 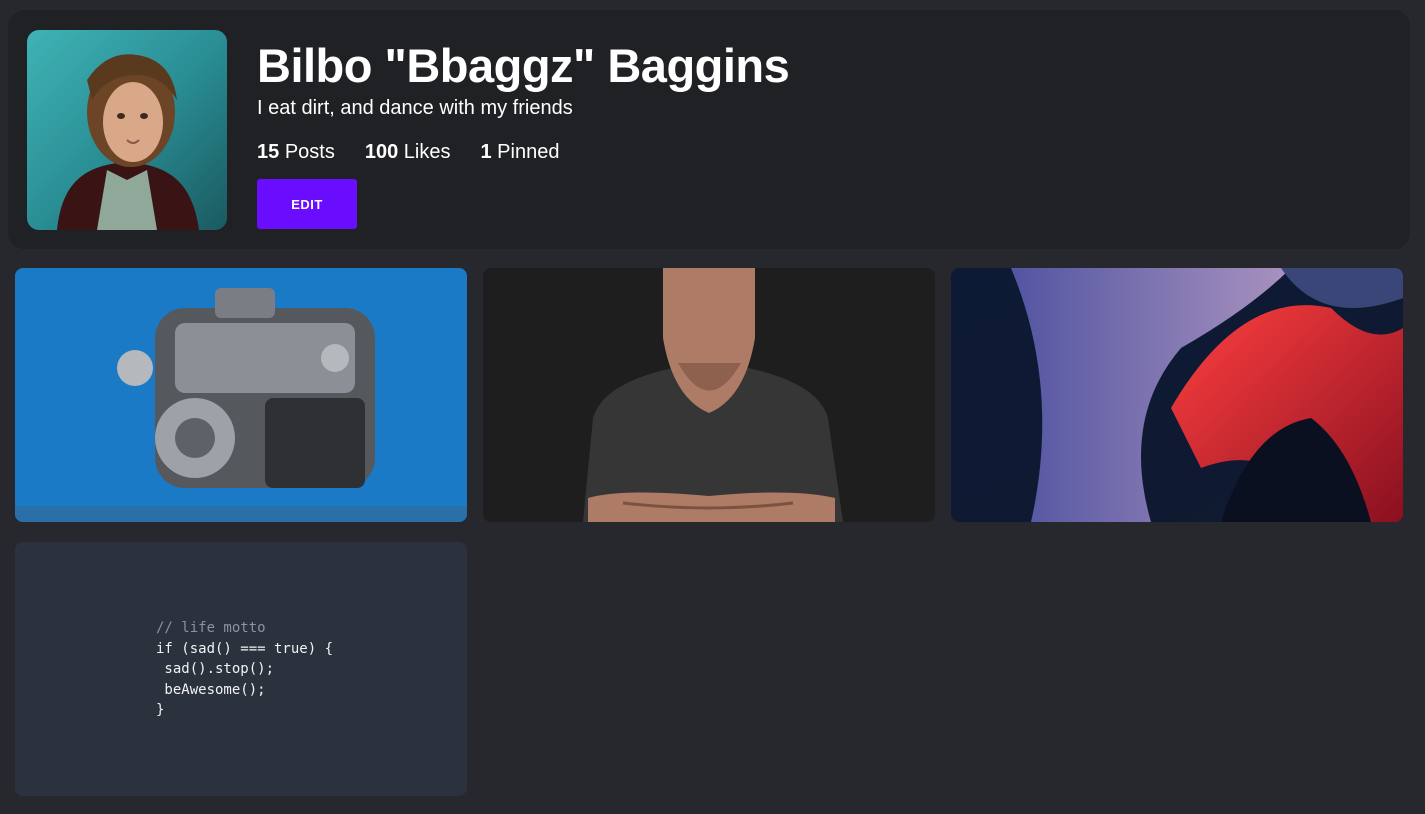 What do you see at coordinates (215, 669) in the screenshot?
I see `code-line: sad().stop();` at bounding box center [215, 669].